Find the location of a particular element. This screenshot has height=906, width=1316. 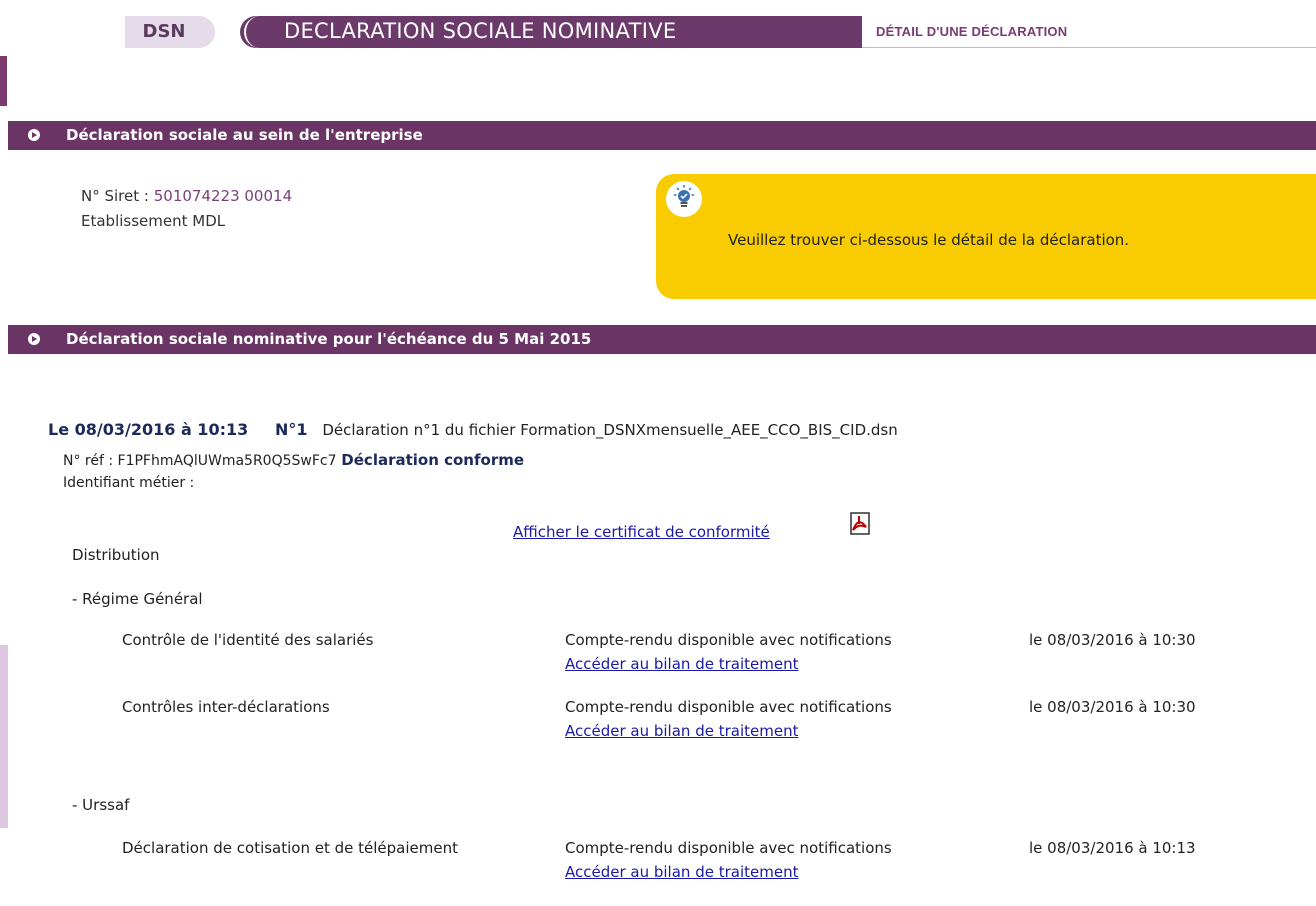

left-scroll-strip is located at coordinates (4, 736).